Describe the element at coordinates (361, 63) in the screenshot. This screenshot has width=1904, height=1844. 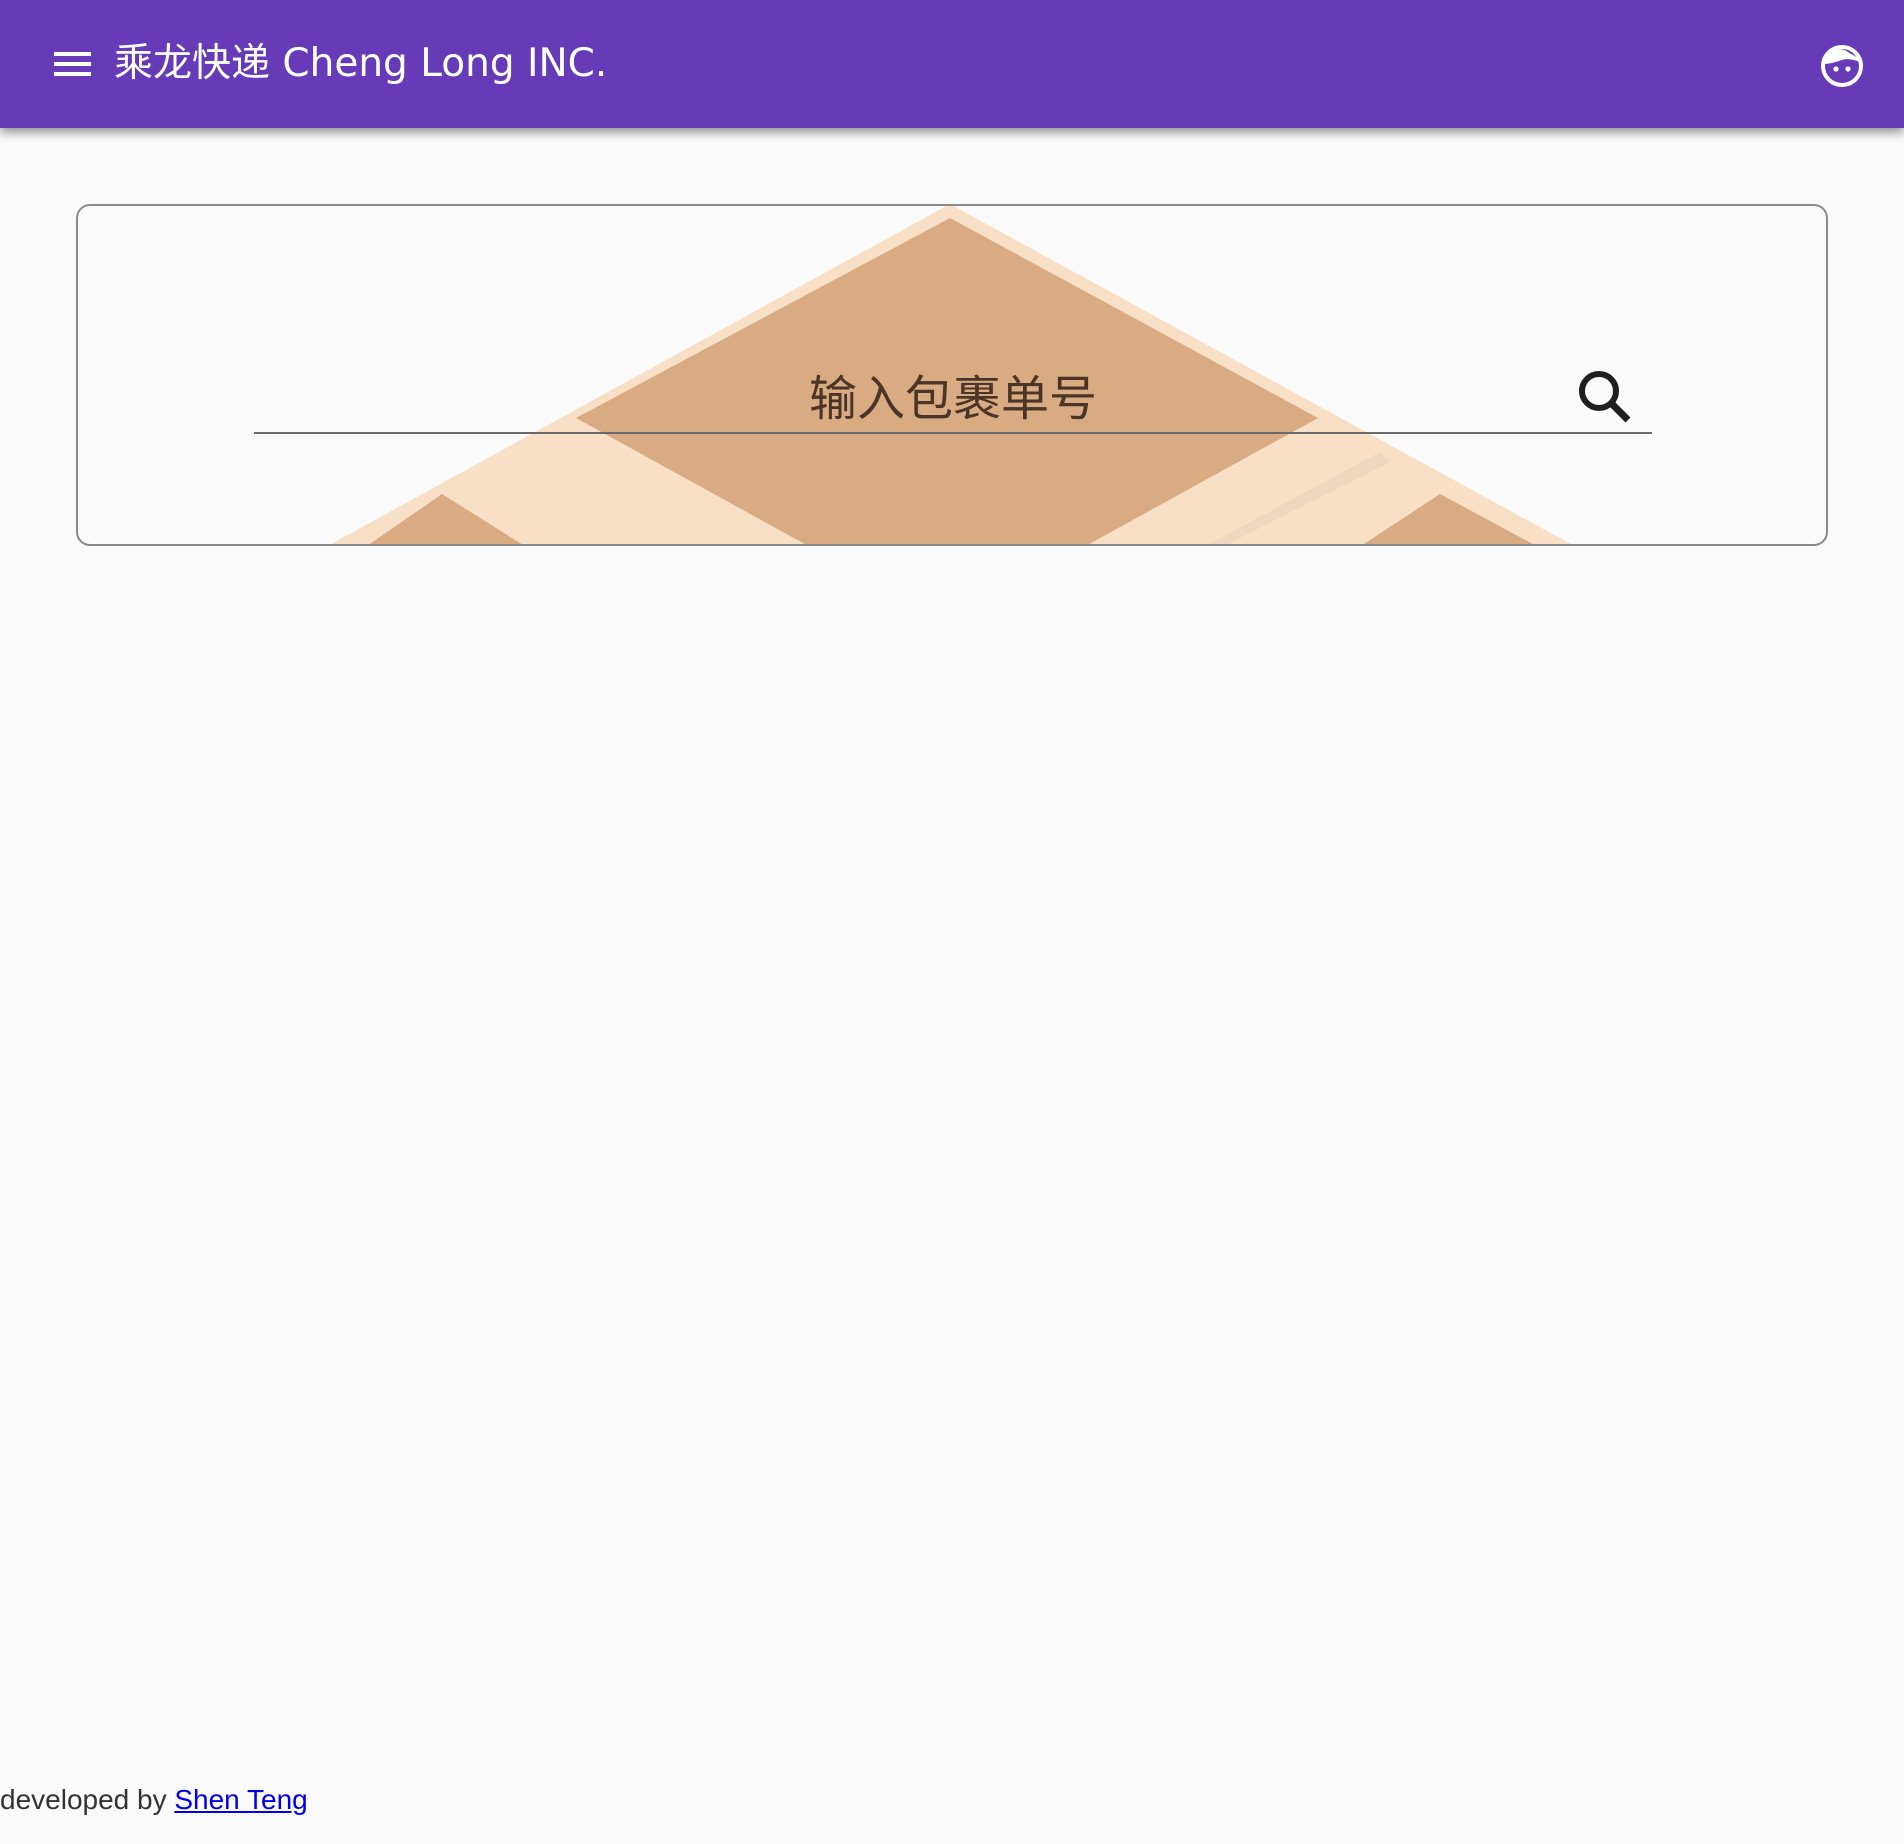
I see `app-title: 乘龙快递 Cheng Long INC.` at that location.